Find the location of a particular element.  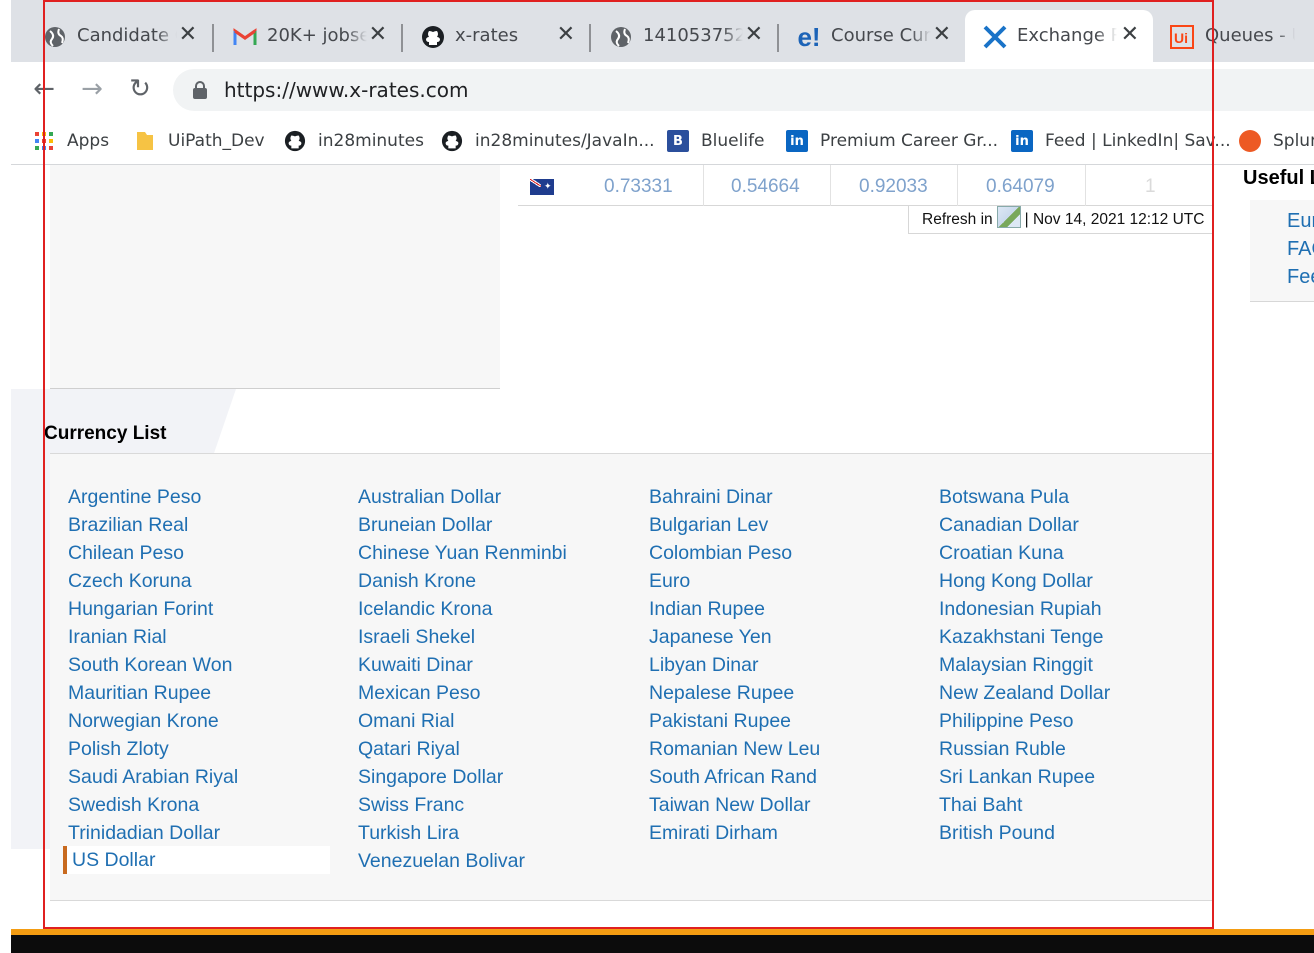

globe-icon is located at coordinates (55, 37).